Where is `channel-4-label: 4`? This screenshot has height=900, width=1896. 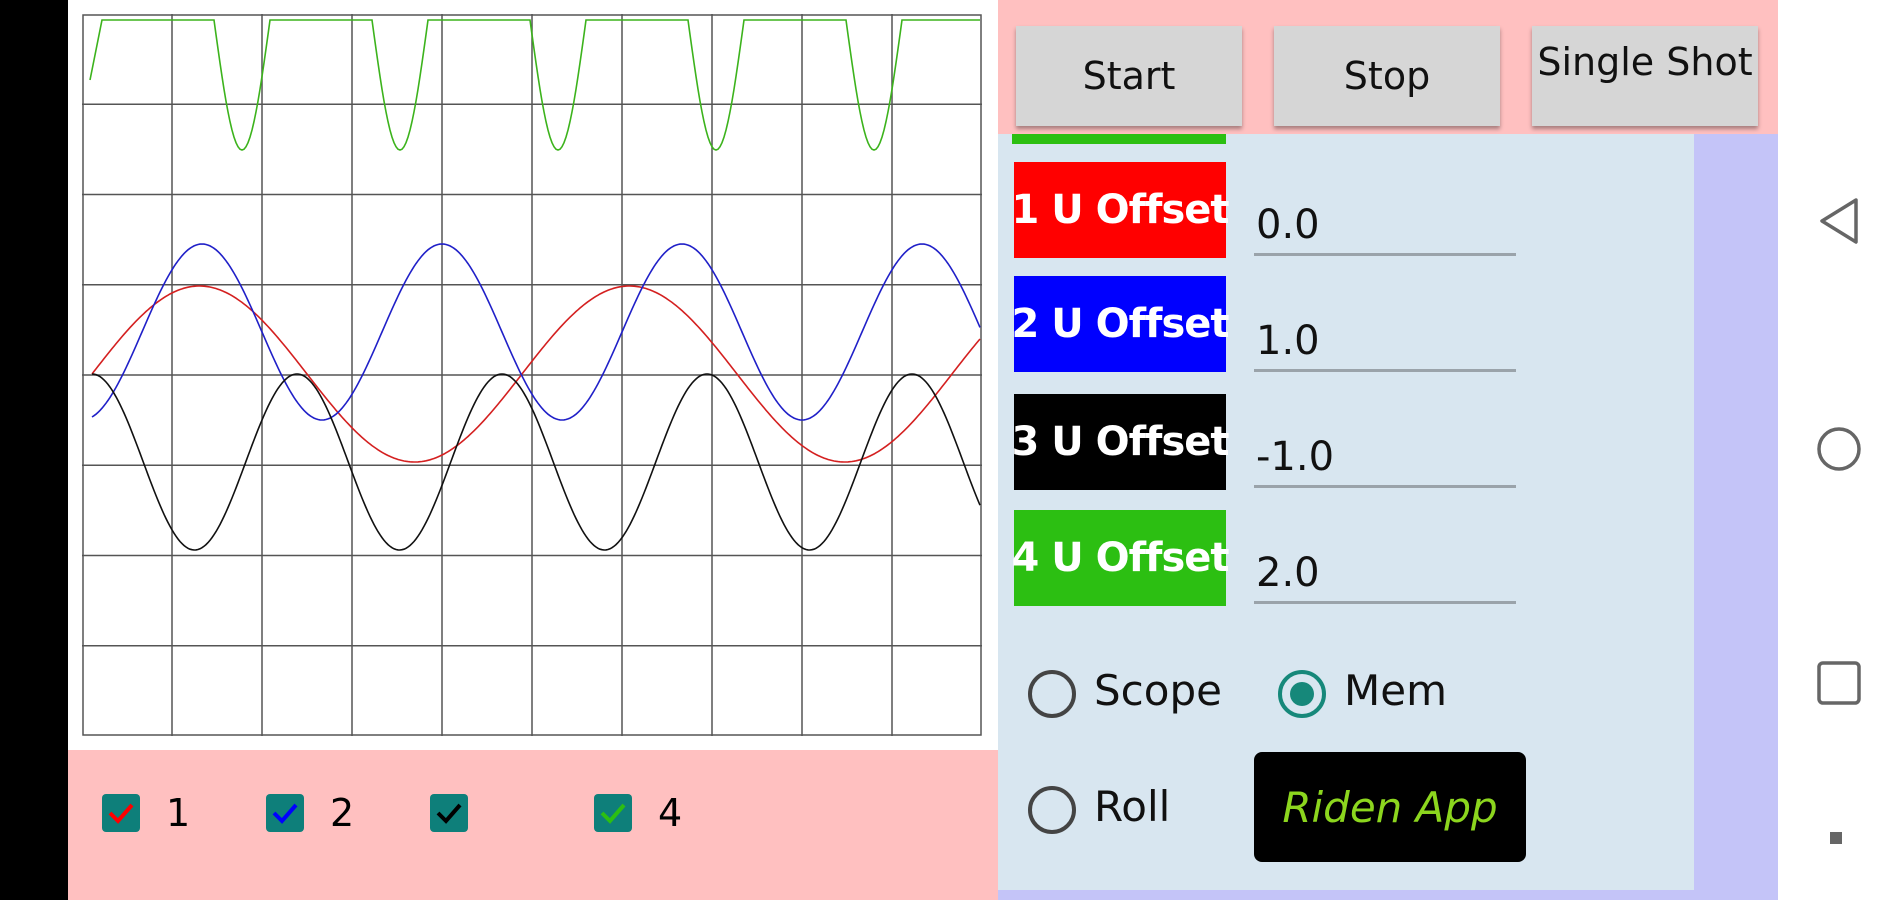 channel-4-label: 4 is located at coordinates (670, 813).